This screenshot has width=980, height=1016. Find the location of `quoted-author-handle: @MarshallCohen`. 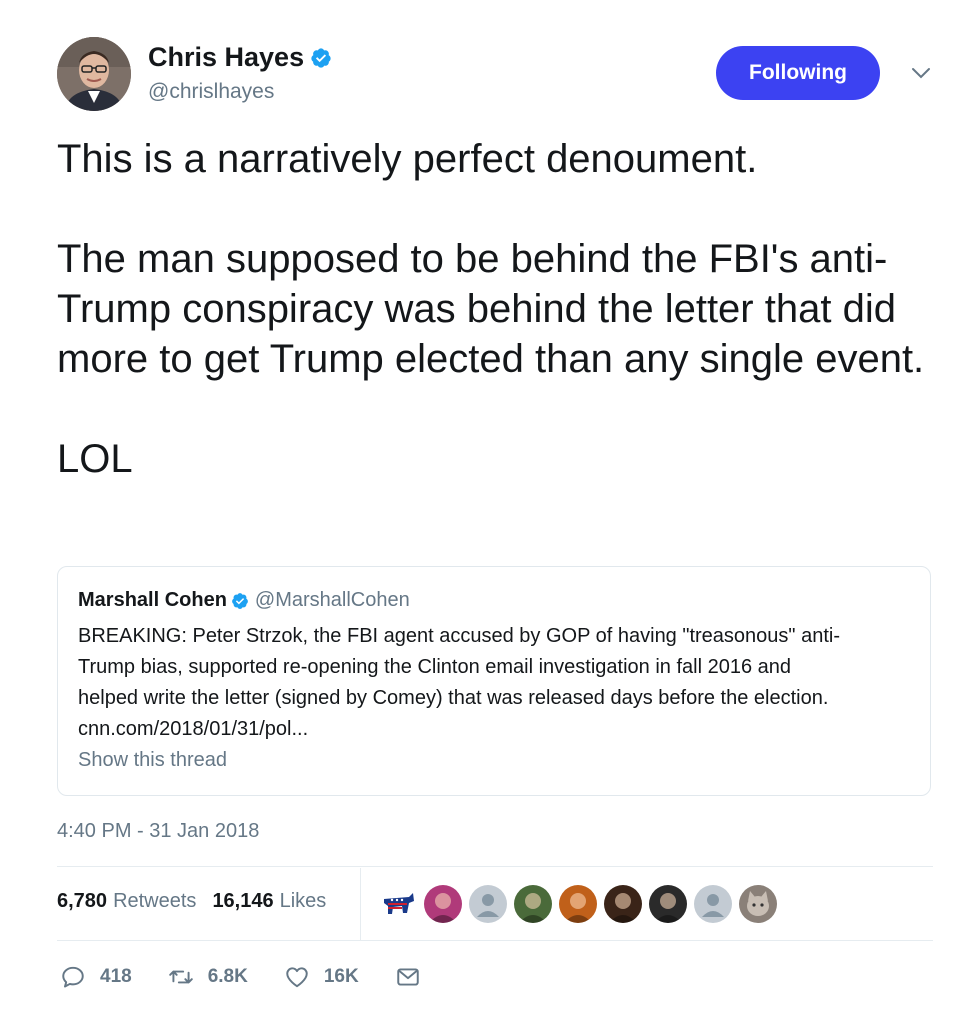

quoted-author-handle: @MarshallCohen is located at coordinates (332, 600).